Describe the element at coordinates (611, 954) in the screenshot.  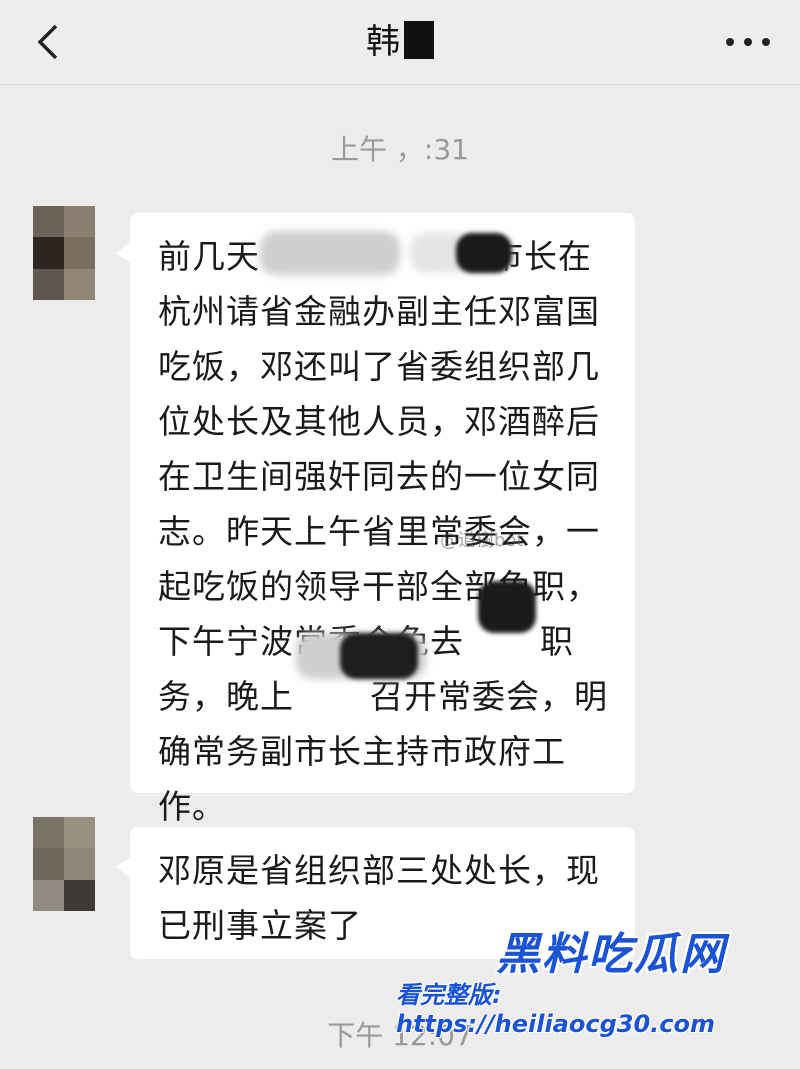
I see `promo-logo-text: 黑料吃瓜网` at that location.